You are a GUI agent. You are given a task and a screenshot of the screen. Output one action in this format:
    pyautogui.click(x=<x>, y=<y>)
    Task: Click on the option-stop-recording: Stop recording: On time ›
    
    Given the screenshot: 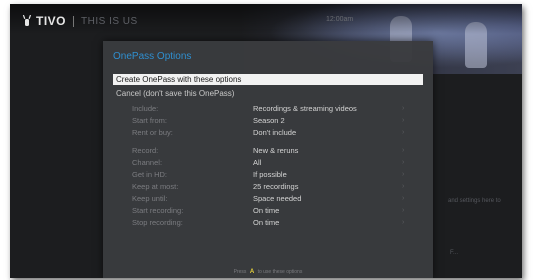 What is the action you would take?
    pyautogui.click(x=277, y=223)
    